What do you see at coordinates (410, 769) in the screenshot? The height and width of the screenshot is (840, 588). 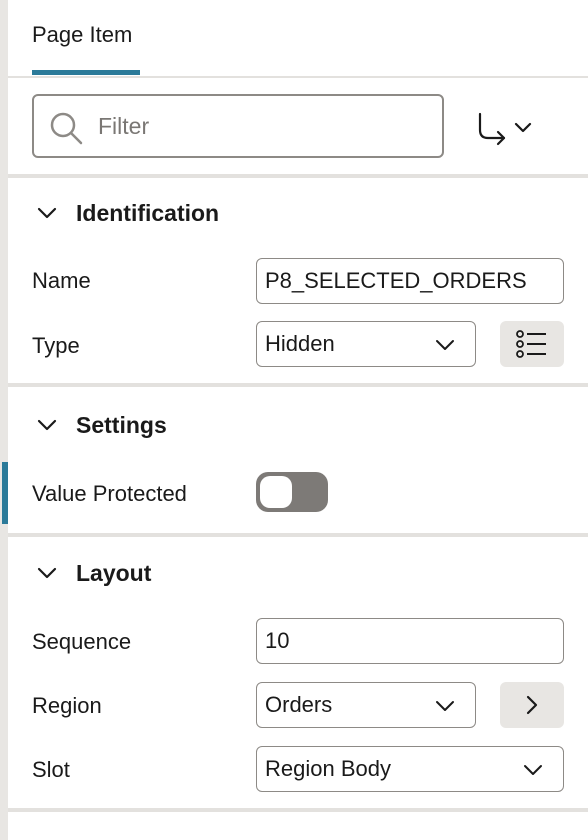 I see `slot-select: Region Body` at bounding box center [410, 769].